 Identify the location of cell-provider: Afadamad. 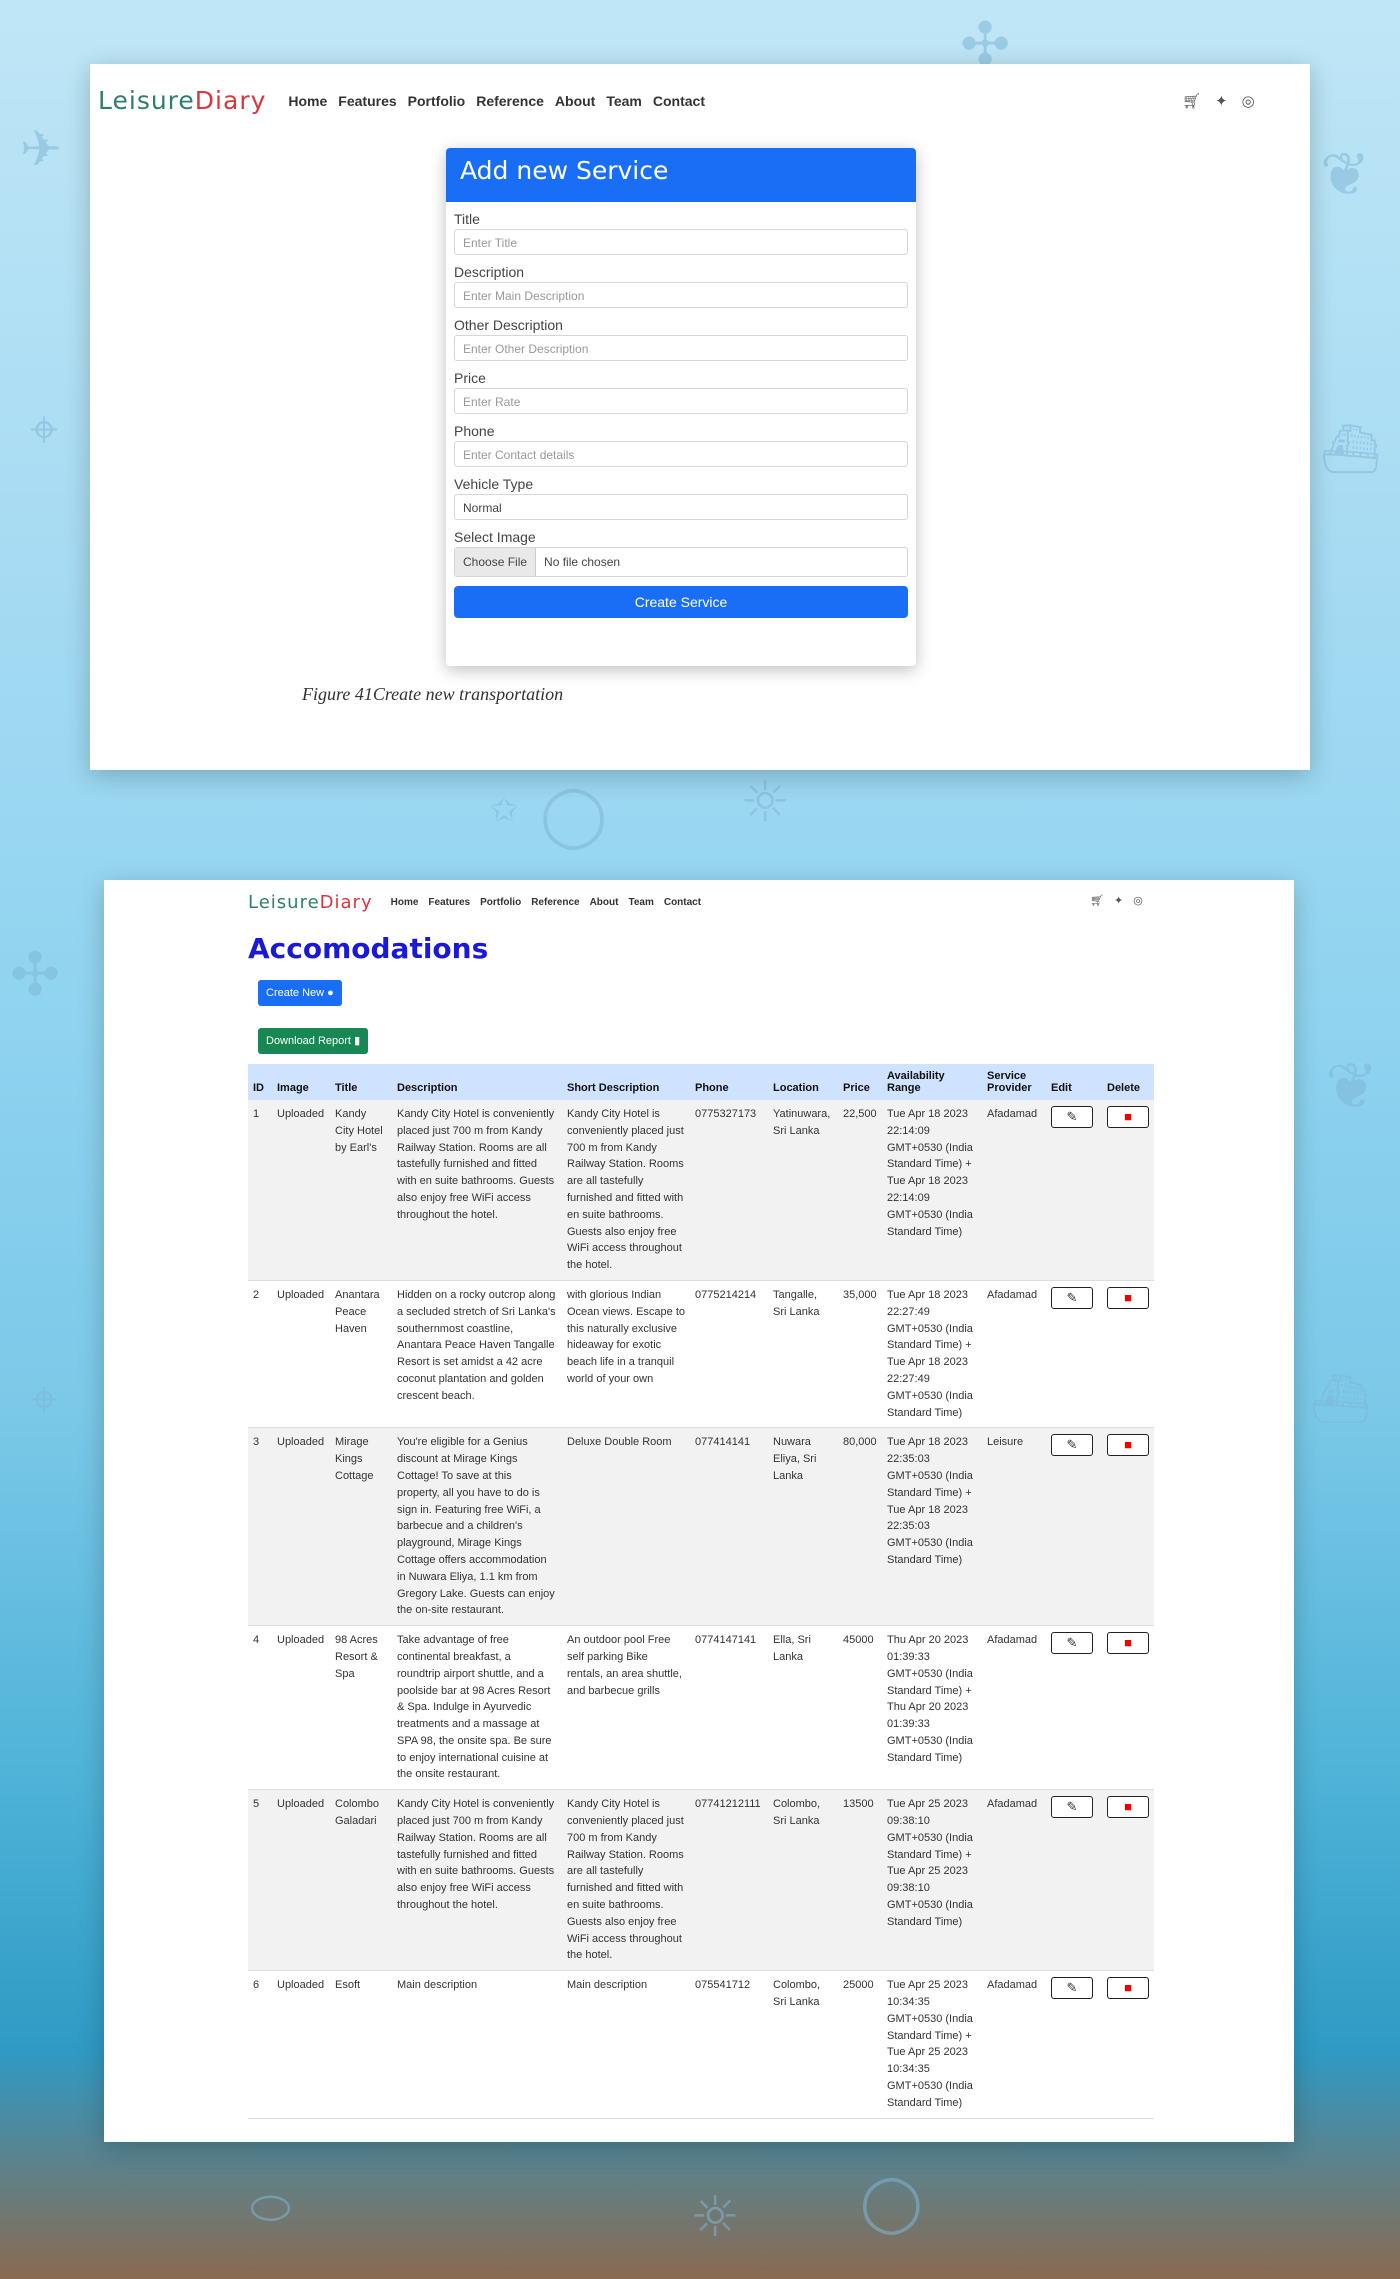
(1012, 1294).